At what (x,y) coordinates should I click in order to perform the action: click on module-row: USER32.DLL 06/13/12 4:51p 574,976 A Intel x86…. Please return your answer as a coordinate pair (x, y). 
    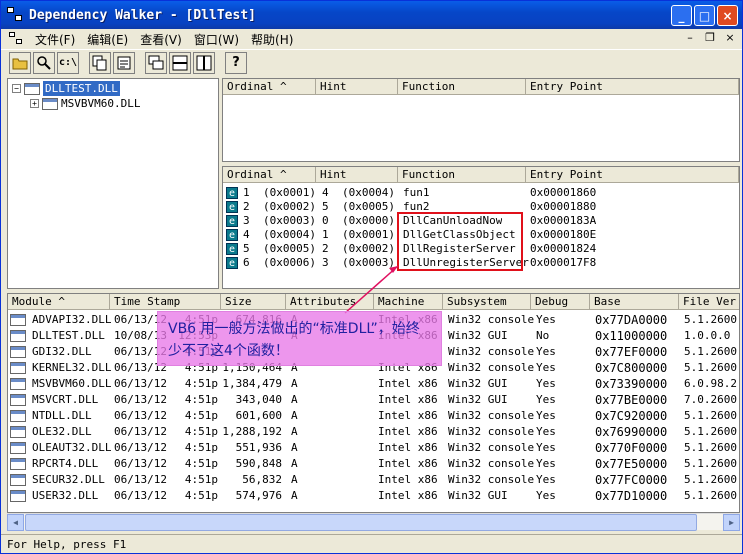
    Looking at the image, I should click on (373, 496).